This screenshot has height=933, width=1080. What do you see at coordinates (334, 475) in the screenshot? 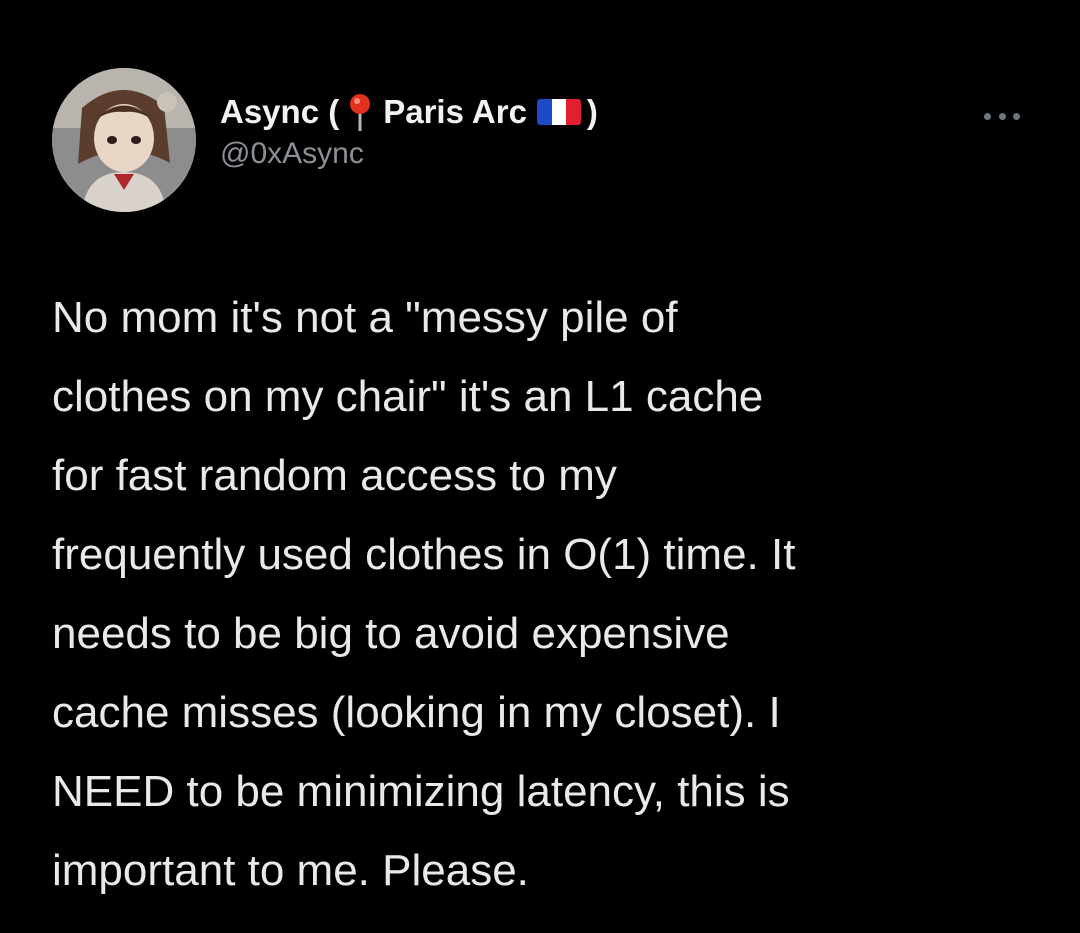
I see `tweet-text-line: for fast random access to my` at bounding box center [334, 475].